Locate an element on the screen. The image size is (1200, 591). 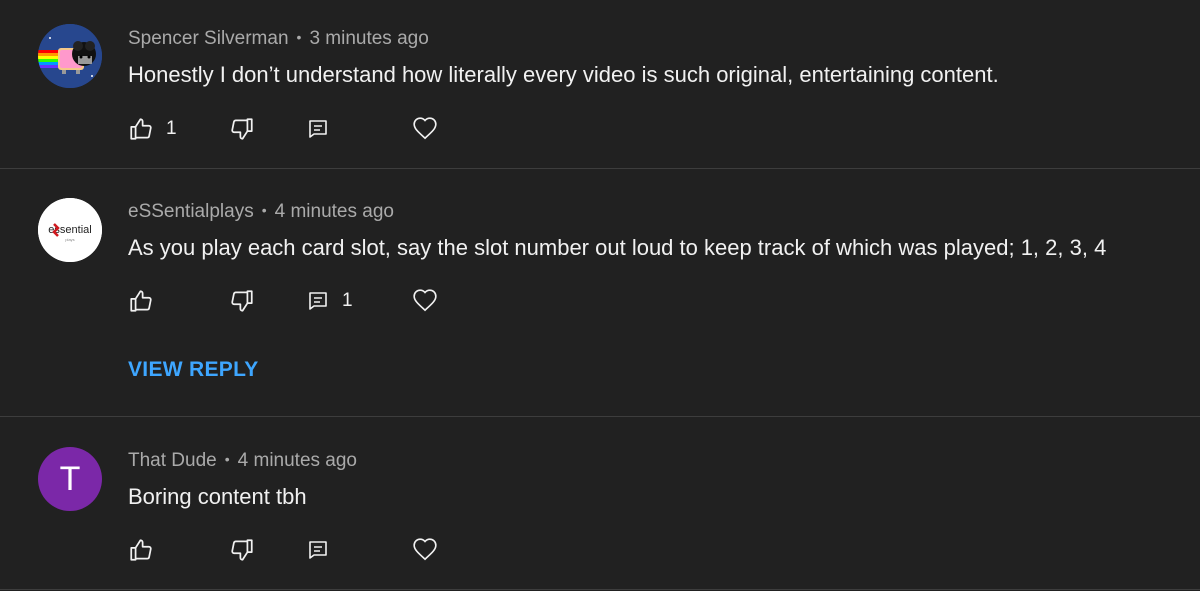
essential-logo-avatar-icon: essential plays is located at coordinates (70, 230).